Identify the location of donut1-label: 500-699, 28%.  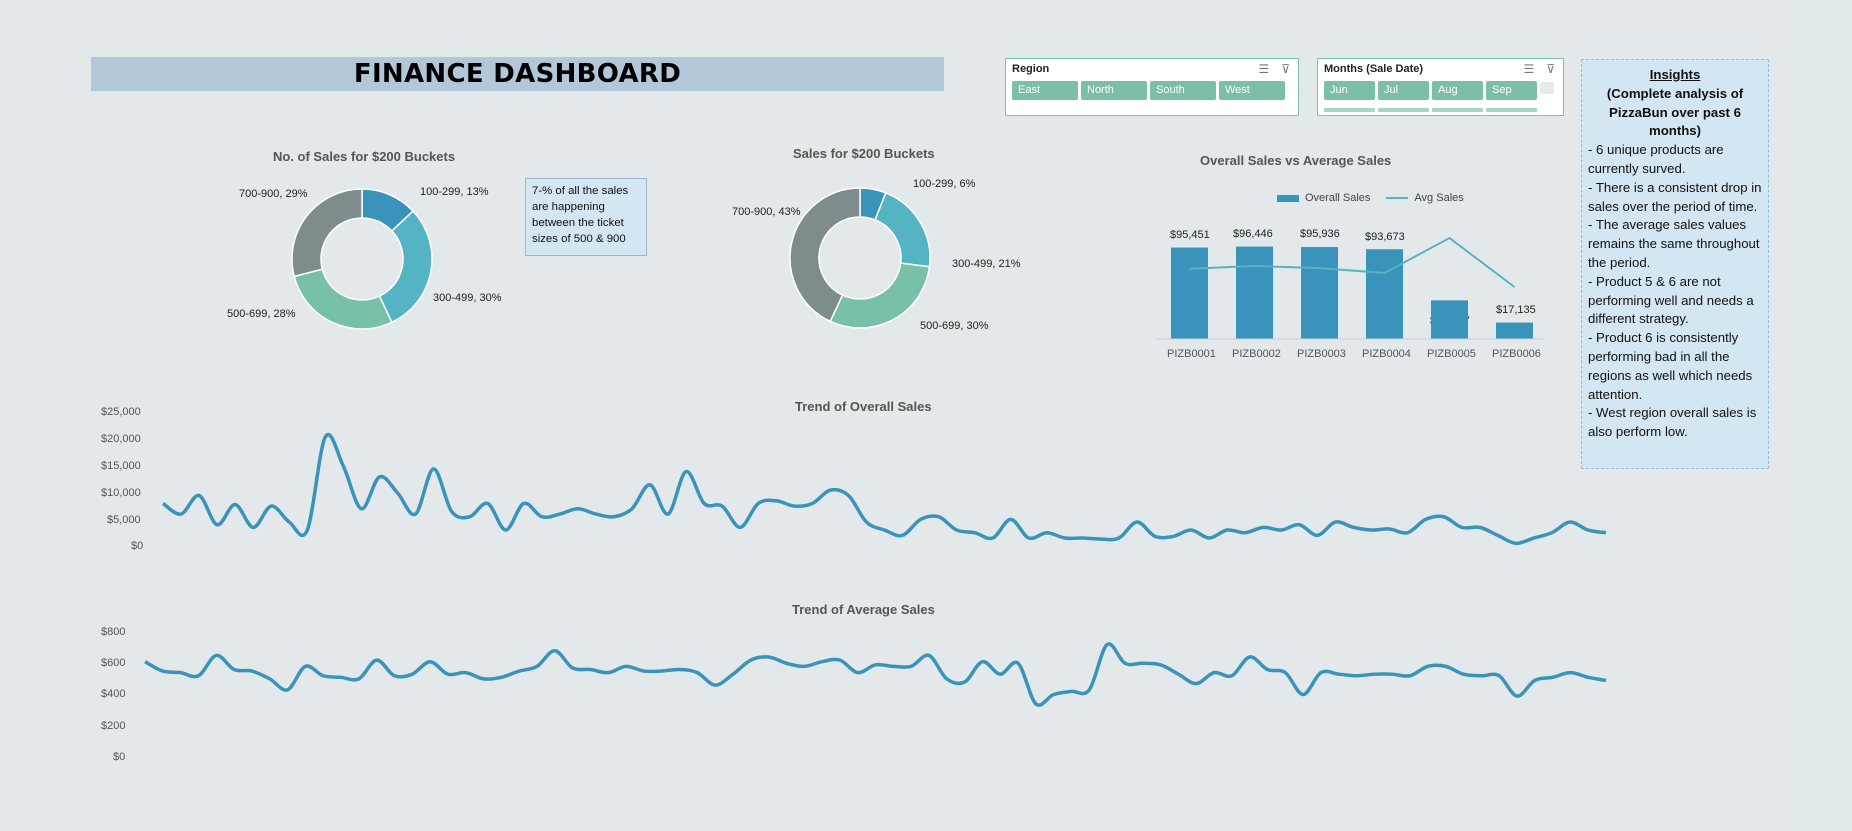
(261, 314).